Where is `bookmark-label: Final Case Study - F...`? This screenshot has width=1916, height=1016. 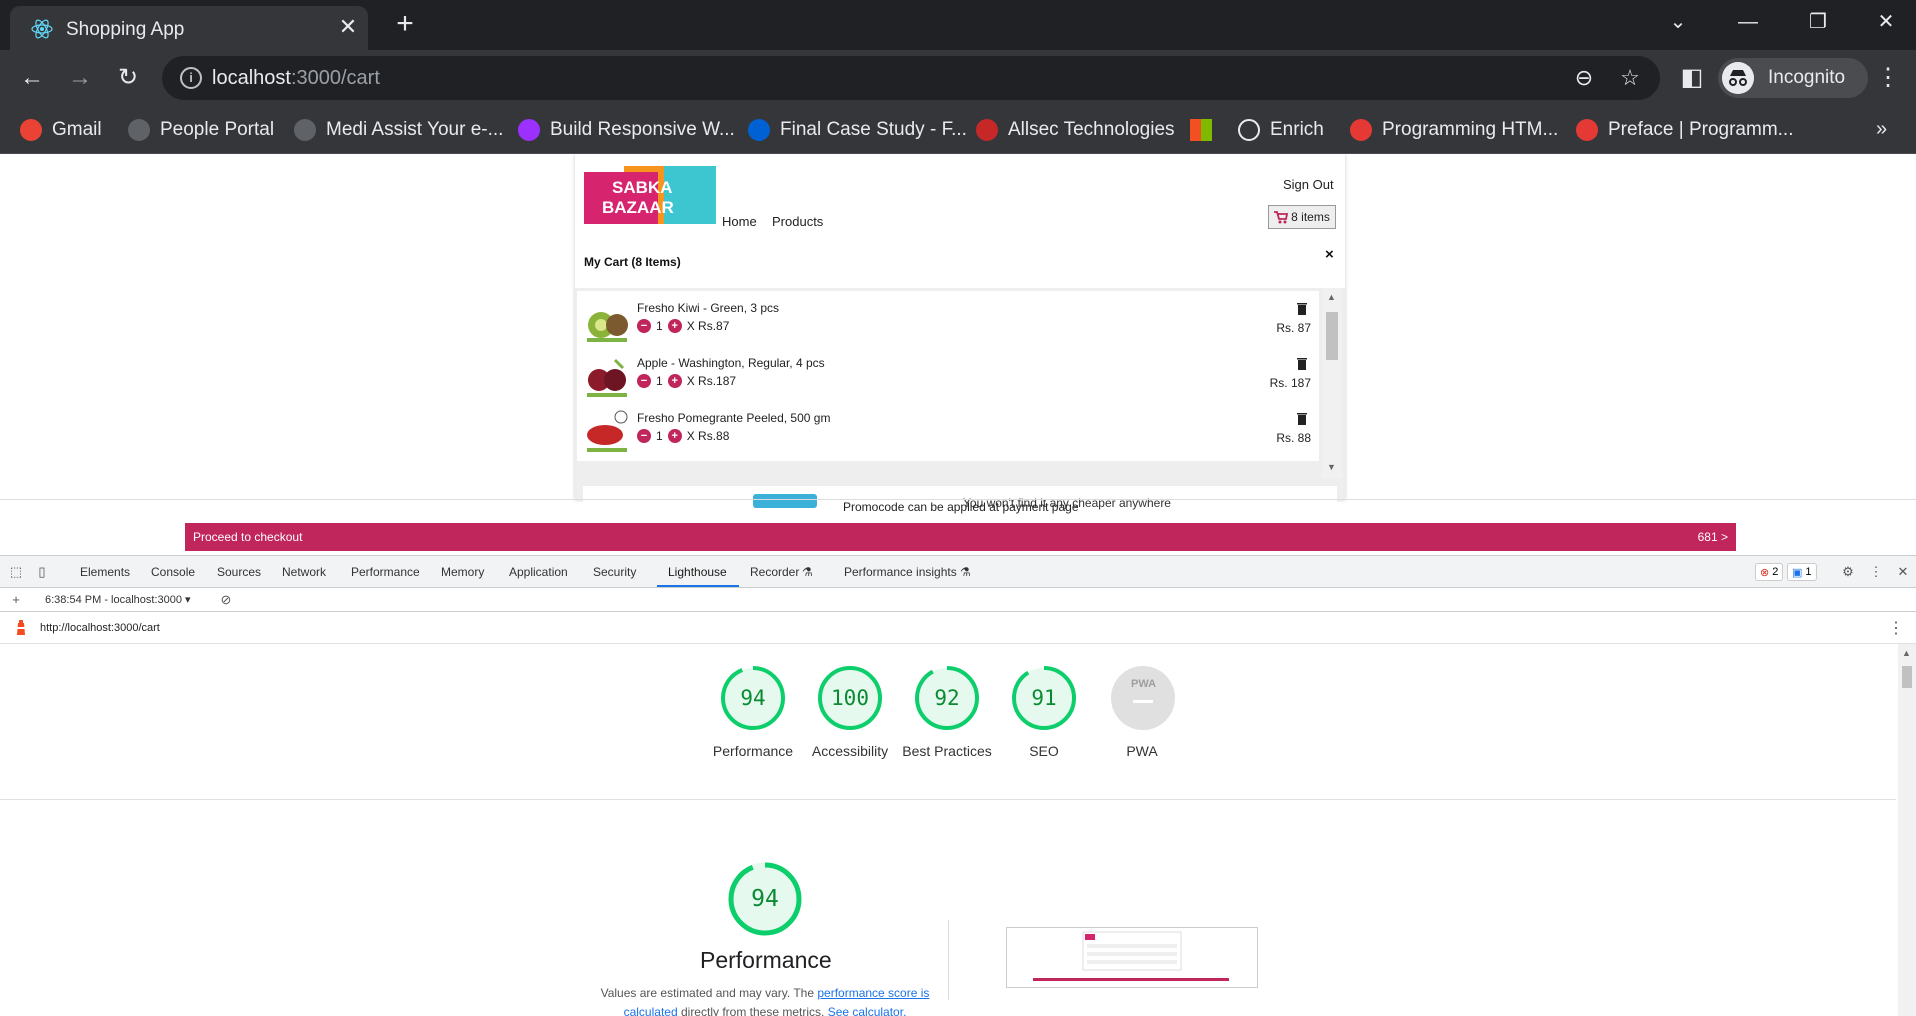
bookmark-label: Final Case Study - F... is located at coordinates (873, 129).